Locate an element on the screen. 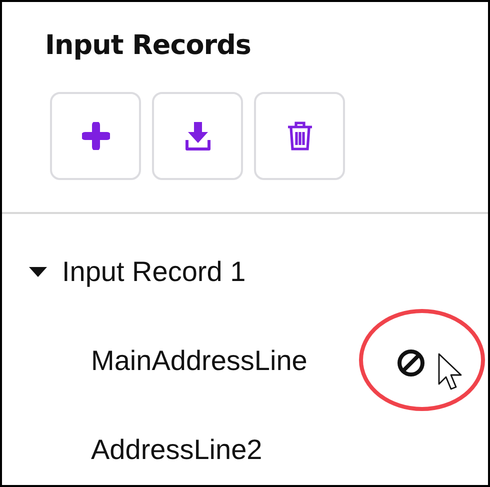 This screenshot has height=487, width=490. download-button is located at coordinates (197, 136).